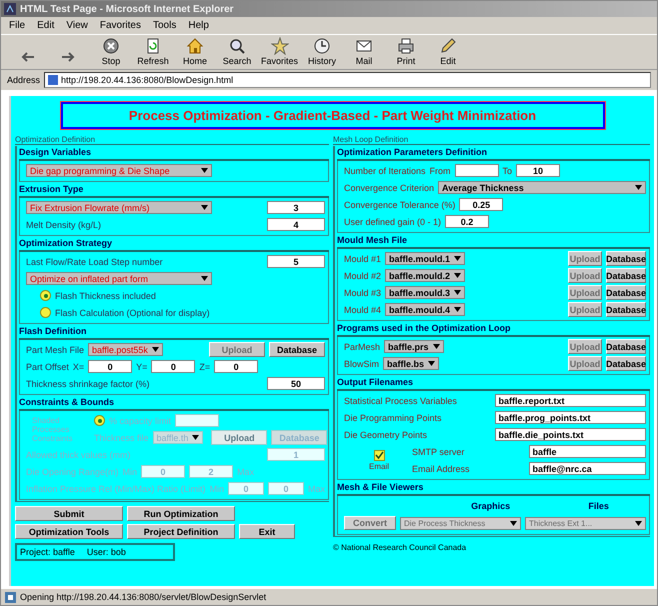 This screenshot has height=606, width=658. What do you see at coordinates (64, 225) in the screenshot?
I see `field-label: Melt Density (kg/L)` at bounding box center [64, 225].